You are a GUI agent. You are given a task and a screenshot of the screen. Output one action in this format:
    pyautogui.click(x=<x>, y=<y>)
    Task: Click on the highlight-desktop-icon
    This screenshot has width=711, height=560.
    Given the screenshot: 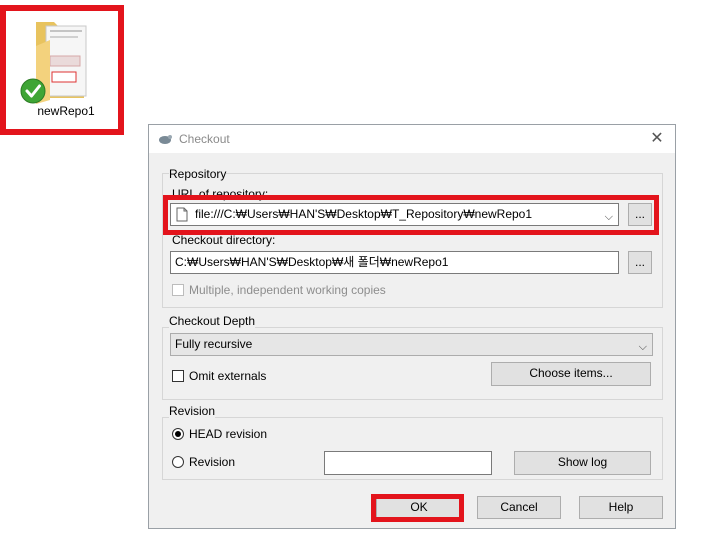 What is the action you would take?
    pyautogui.click(x=62, y=70)
    